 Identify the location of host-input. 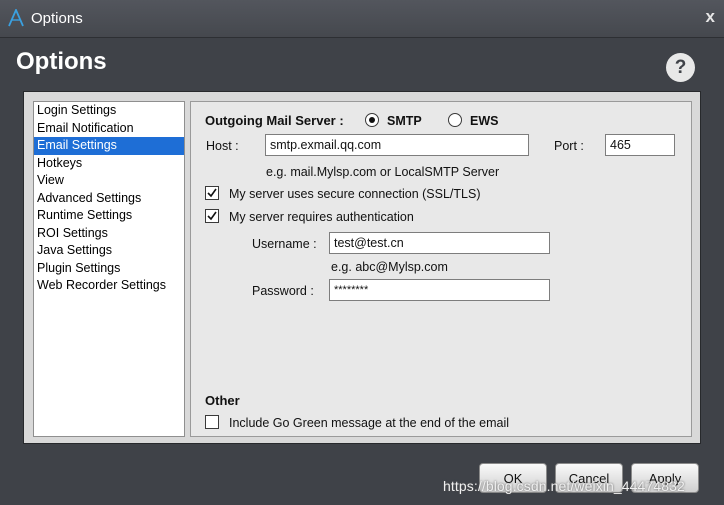
(397, 145).